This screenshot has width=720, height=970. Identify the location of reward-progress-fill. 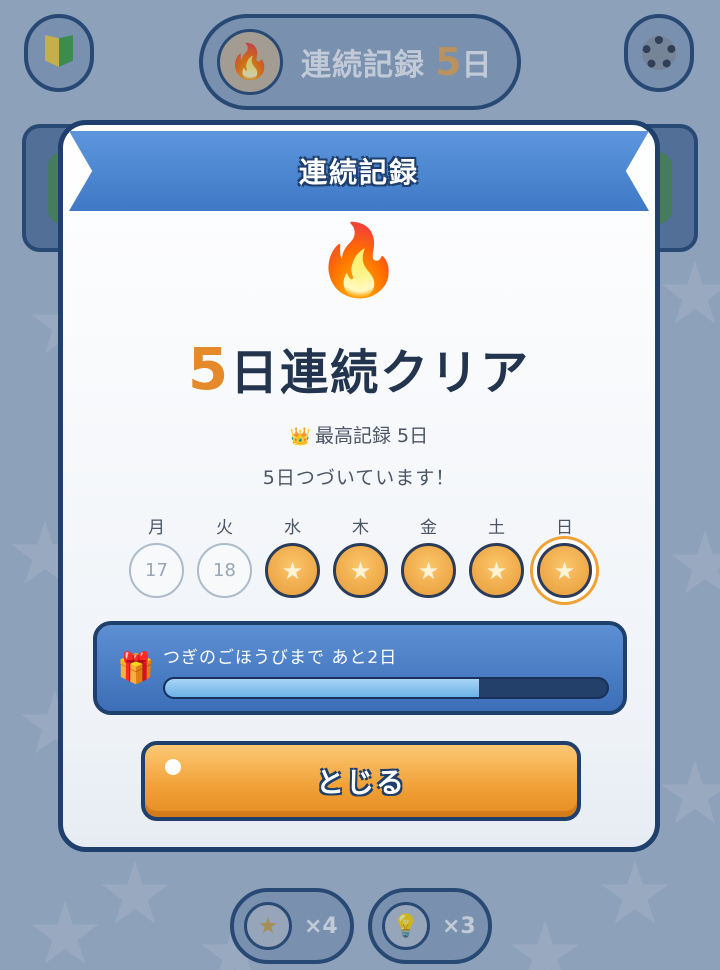
(322, 688).